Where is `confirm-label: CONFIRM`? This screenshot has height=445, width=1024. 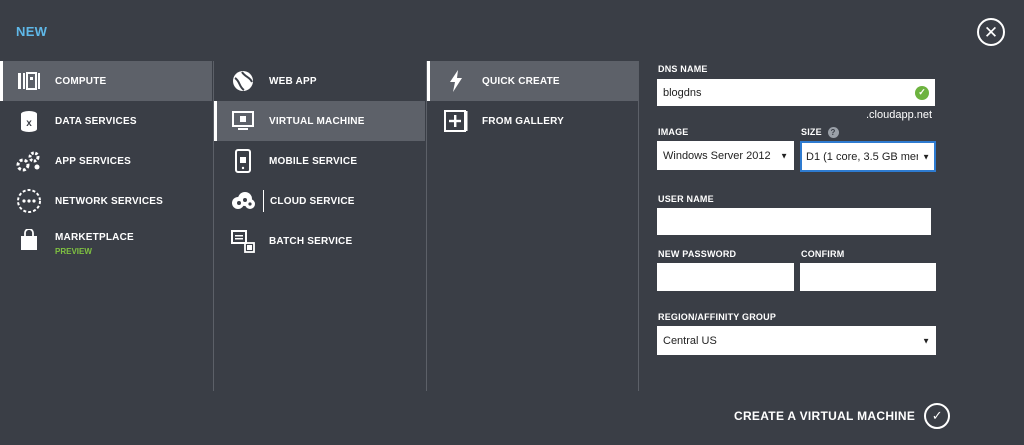 confirm-label: CONFIRM is located at coordinates (823, 254).